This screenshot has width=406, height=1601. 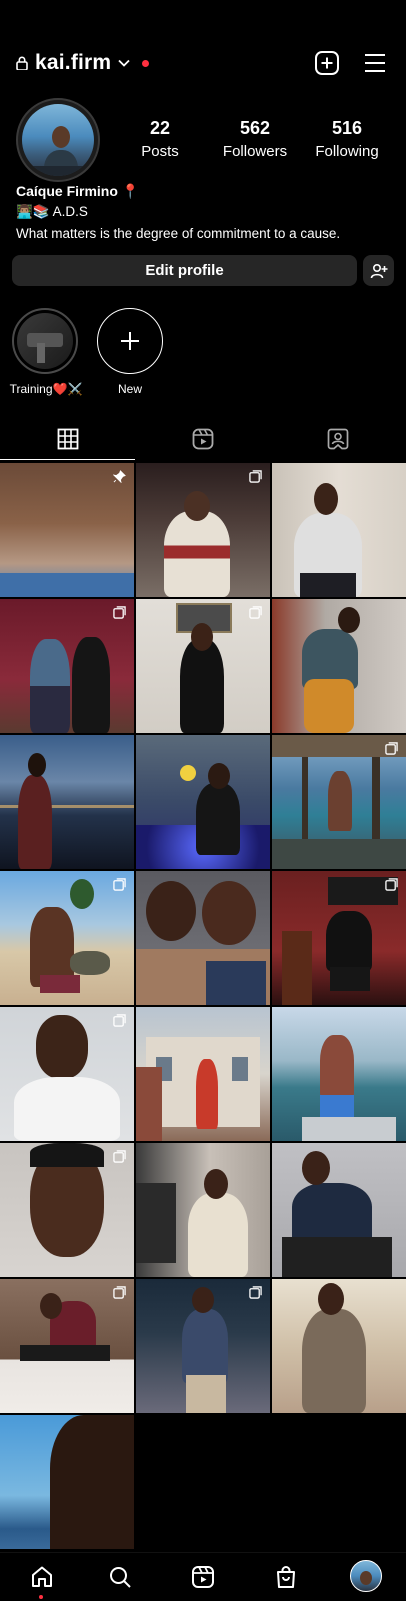 I want to click on nav-shop, so click(x=286, y=1577).